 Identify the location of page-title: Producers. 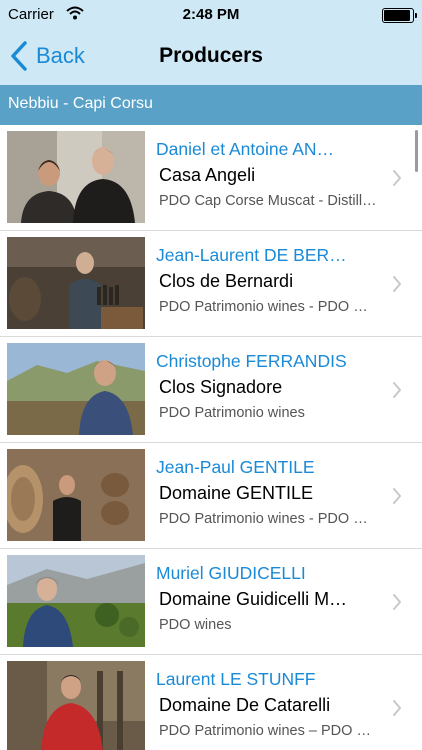
(211, 55).